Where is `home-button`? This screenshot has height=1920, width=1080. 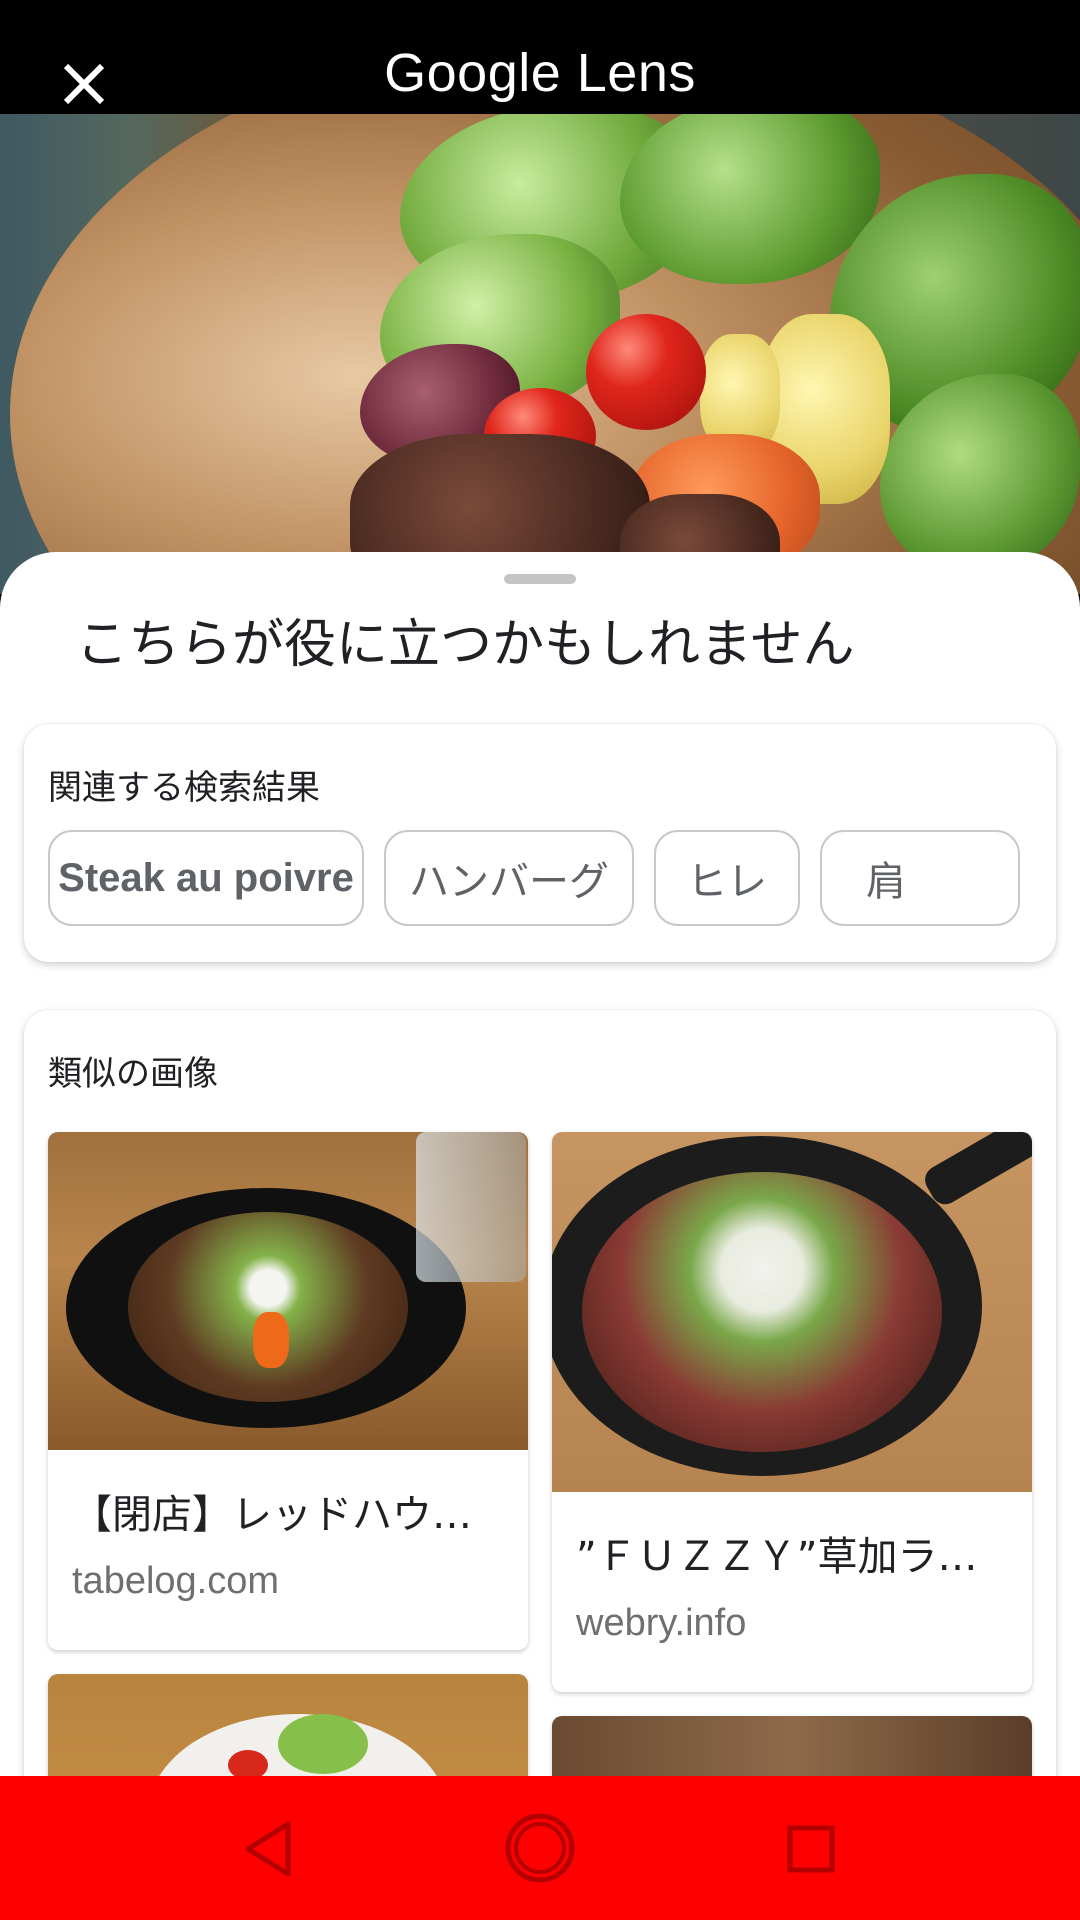 home-button is located at coordinates (540, 1848).